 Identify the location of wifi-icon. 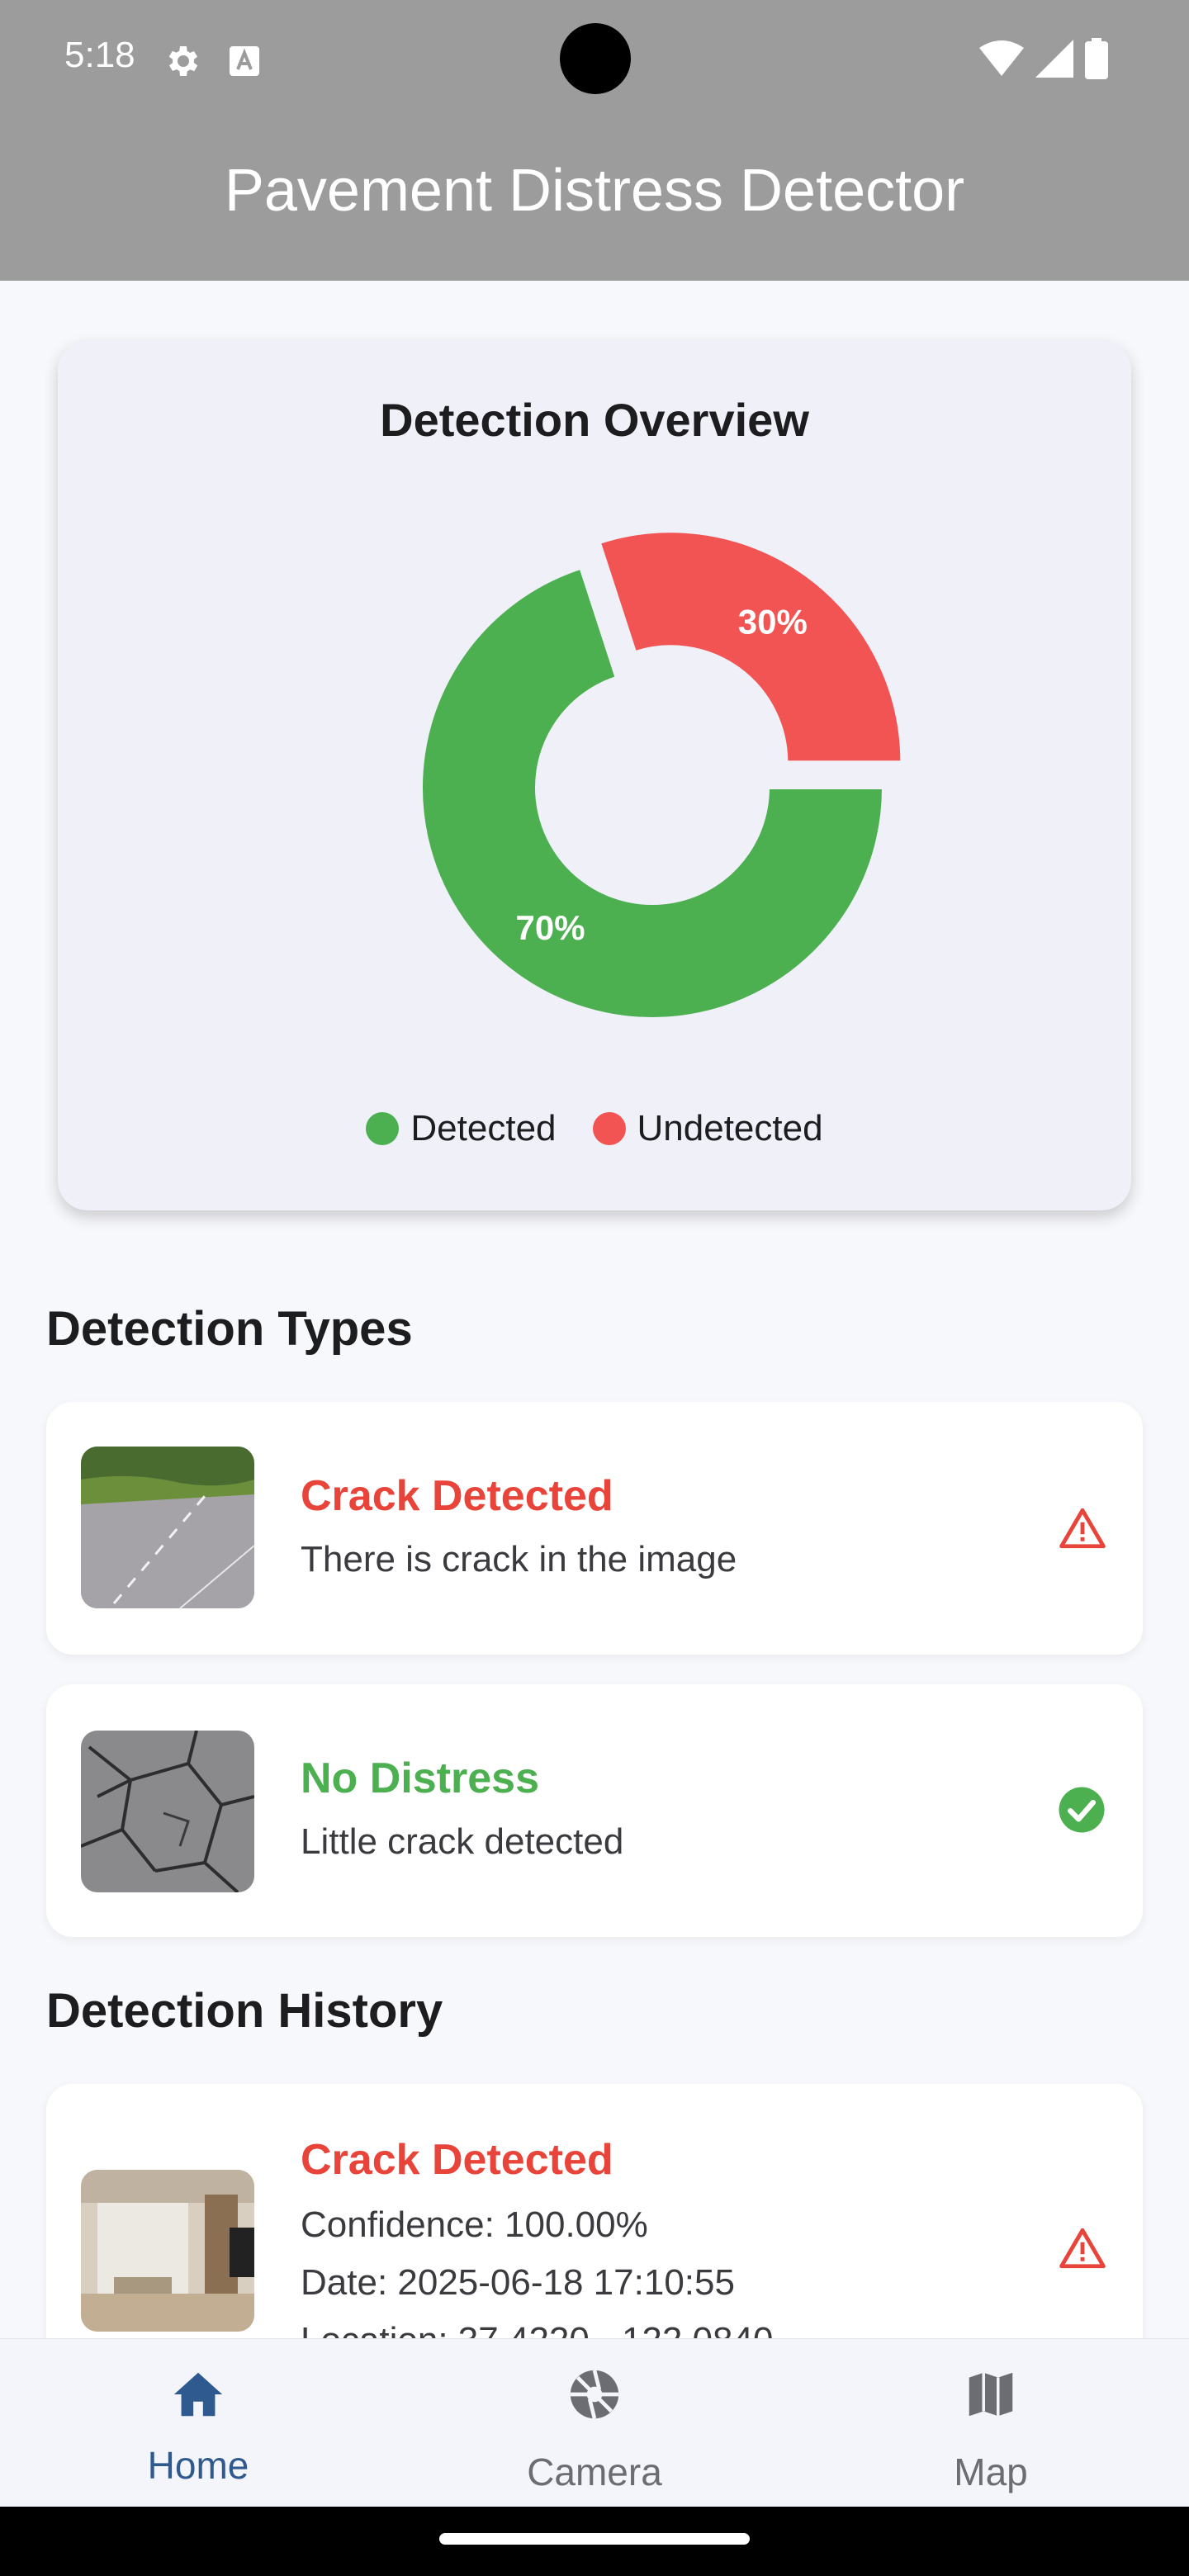
(1001, 58).